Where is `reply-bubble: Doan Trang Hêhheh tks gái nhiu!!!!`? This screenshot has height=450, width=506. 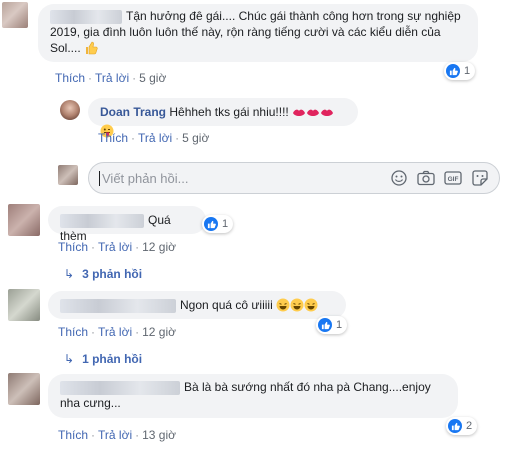
reply-bubble: Doan Trang Hêhheh tks gái nhiu!!!! is located at coordinates (223, 118).